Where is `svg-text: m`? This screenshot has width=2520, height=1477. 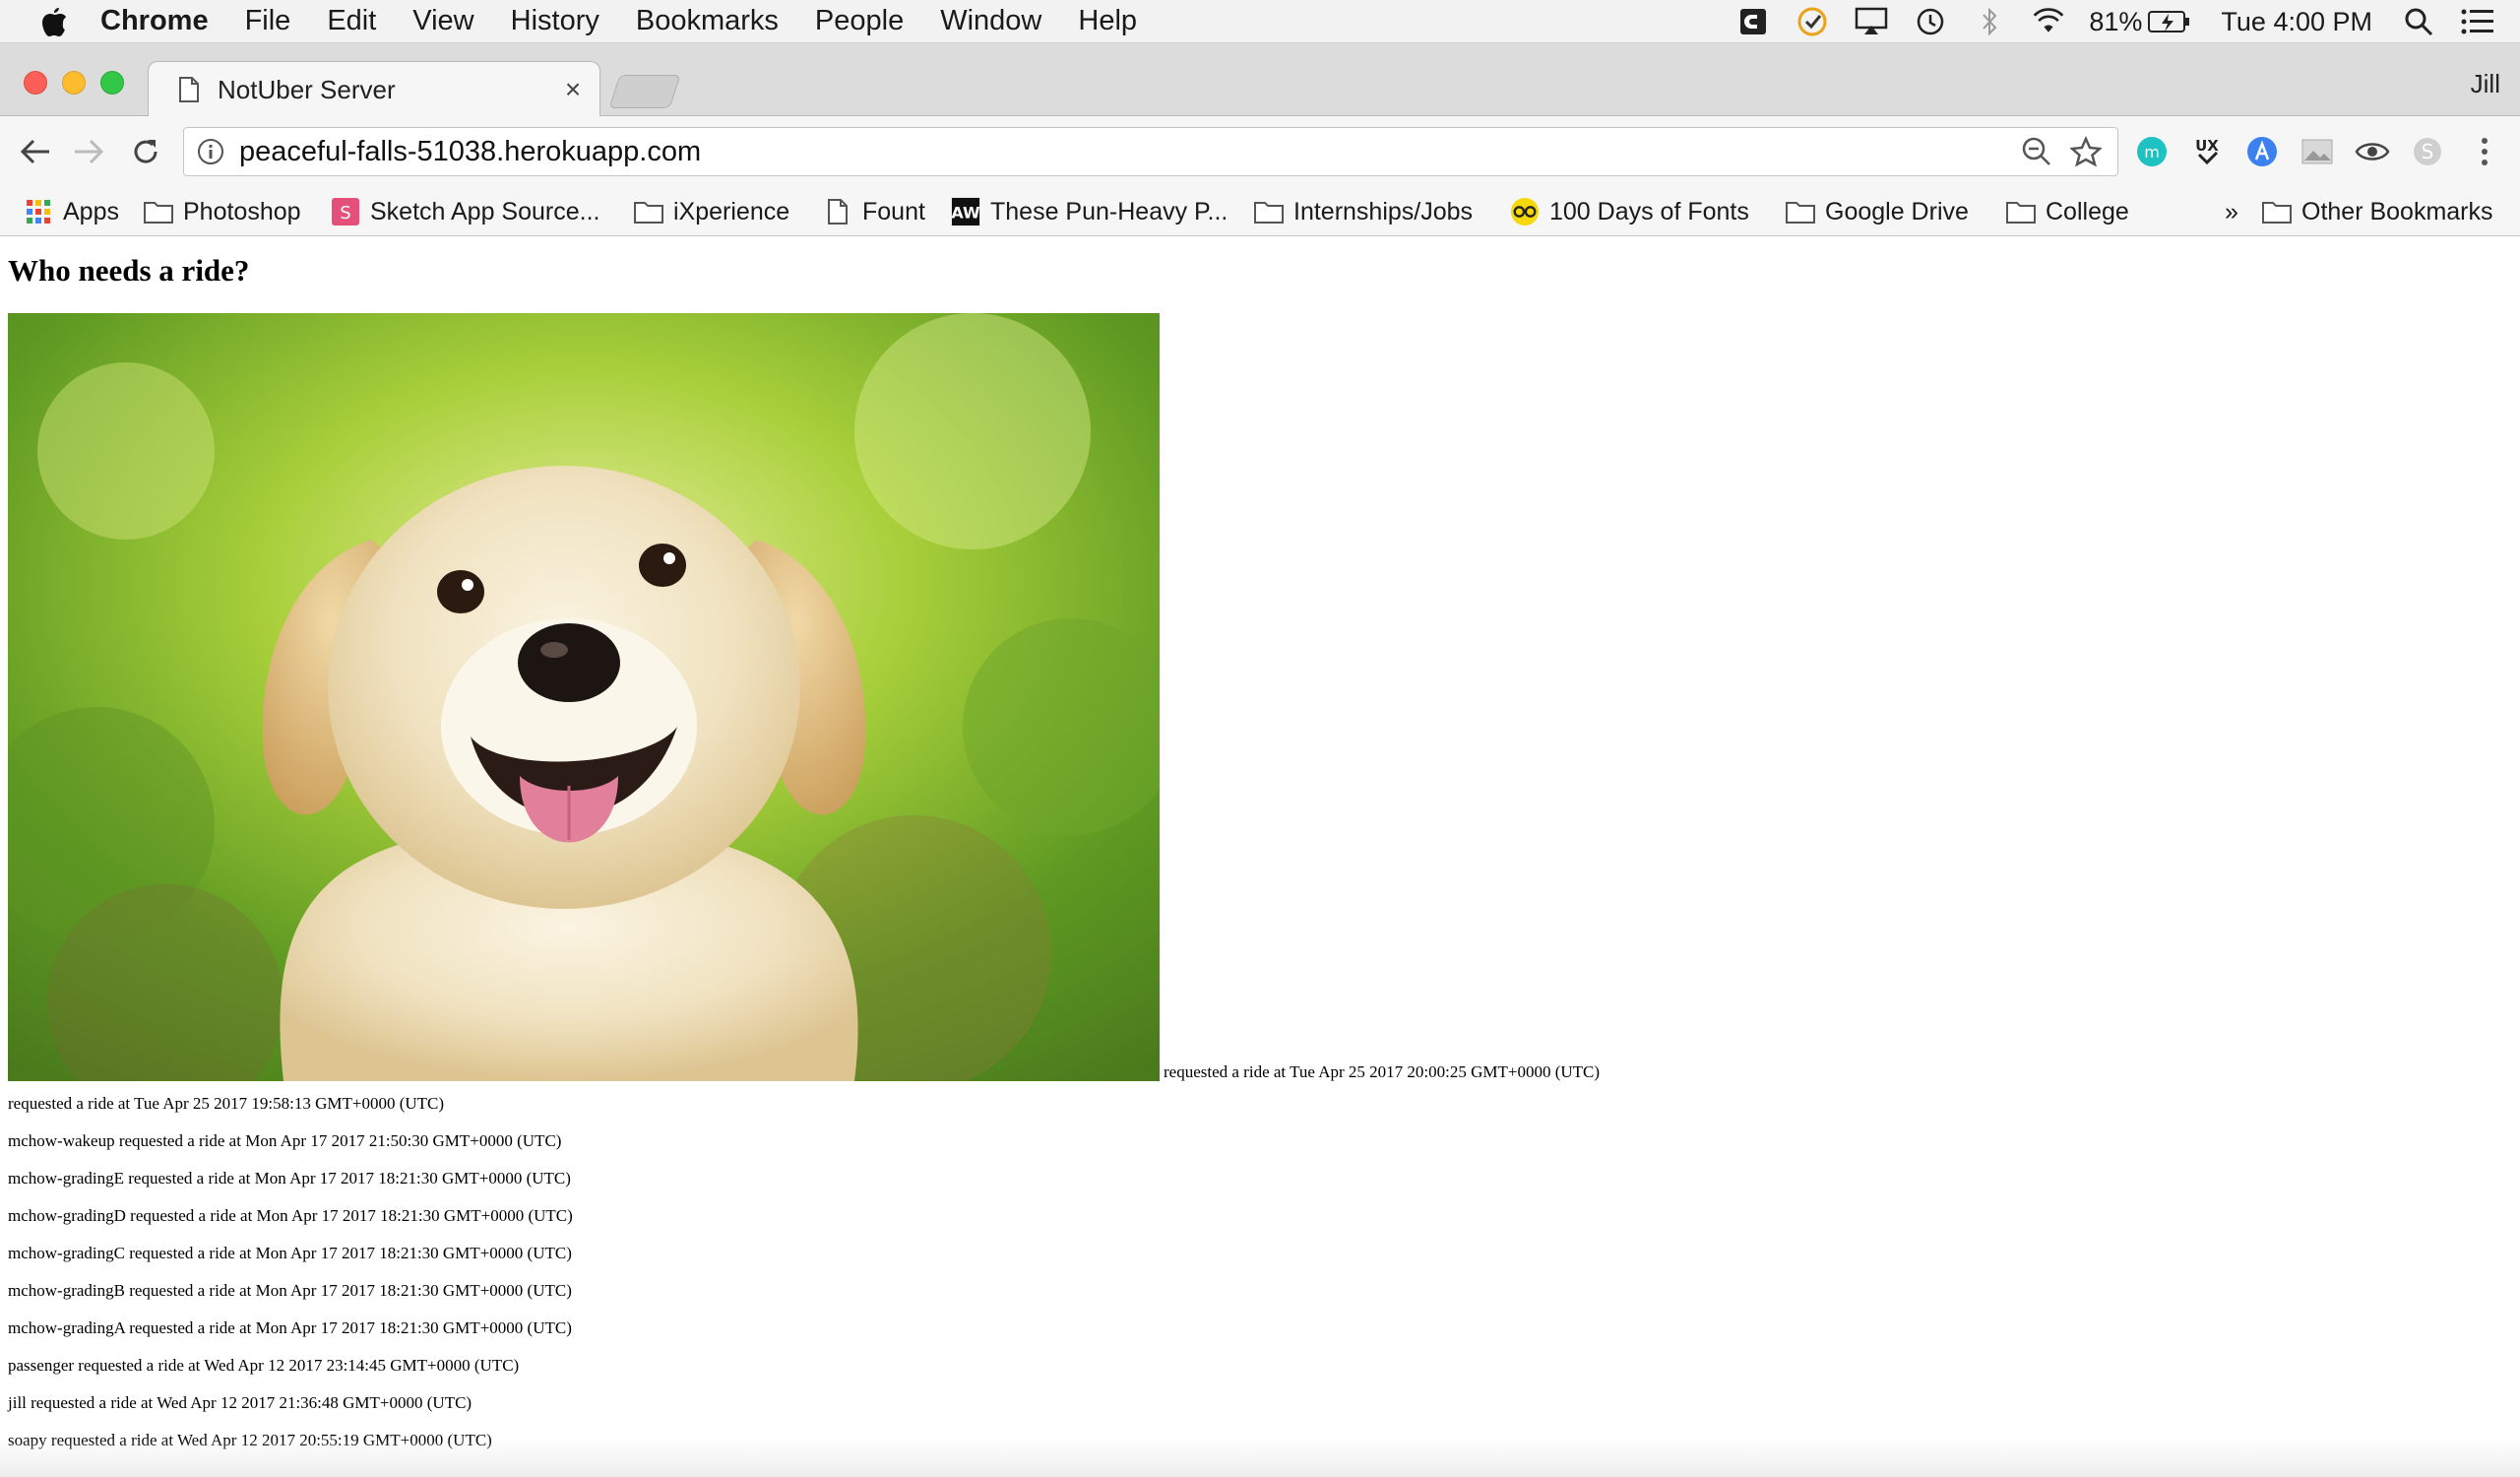 svg-text: m is located at coordinates (2152, 152).